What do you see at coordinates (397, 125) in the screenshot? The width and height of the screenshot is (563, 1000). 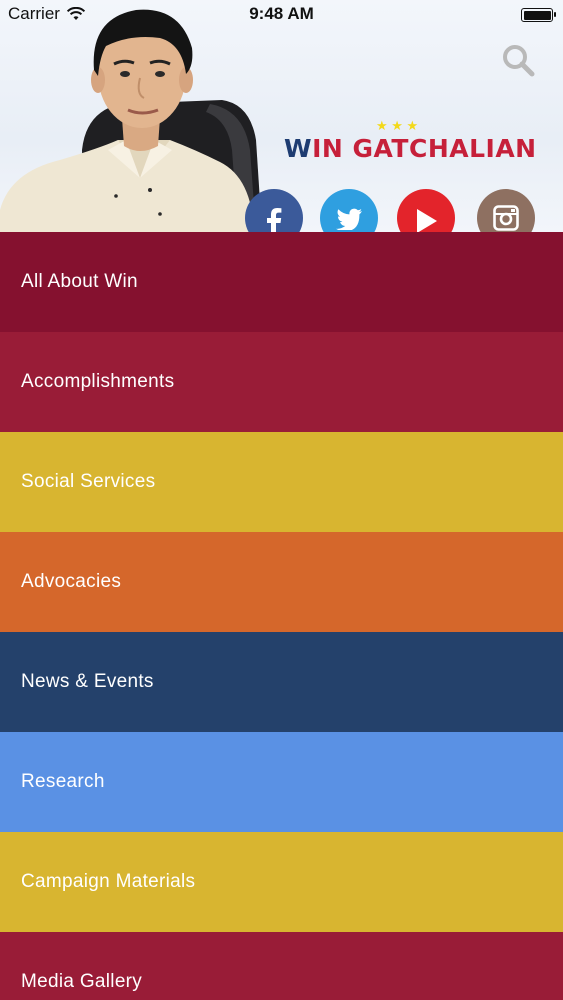 I see `logo-stars: ★ ★ ★` at bounding box center [397, 125].